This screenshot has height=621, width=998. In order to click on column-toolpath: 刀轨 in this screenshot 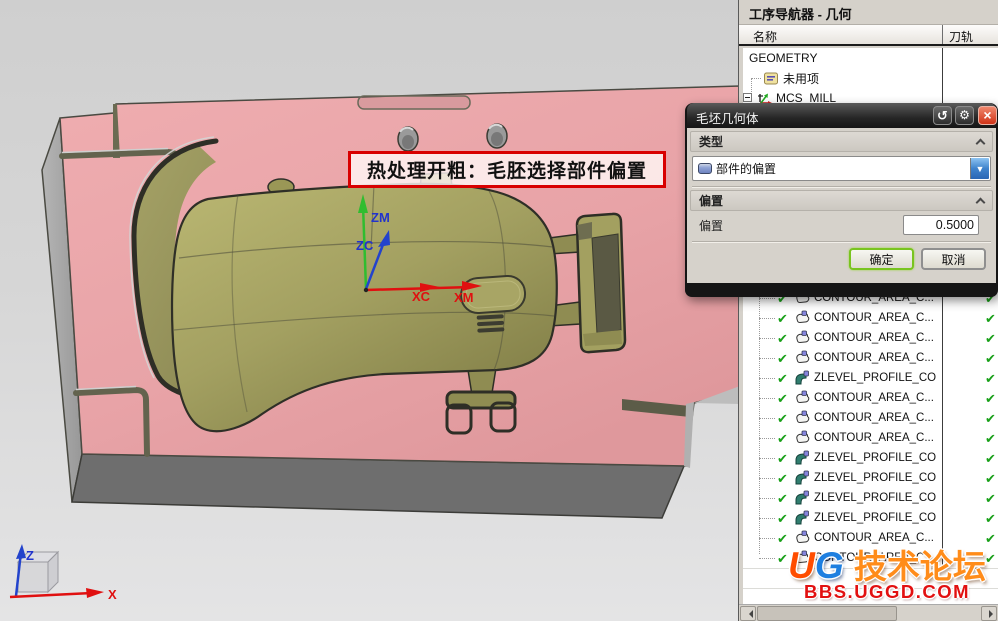, I will do `click(961, 36)`.